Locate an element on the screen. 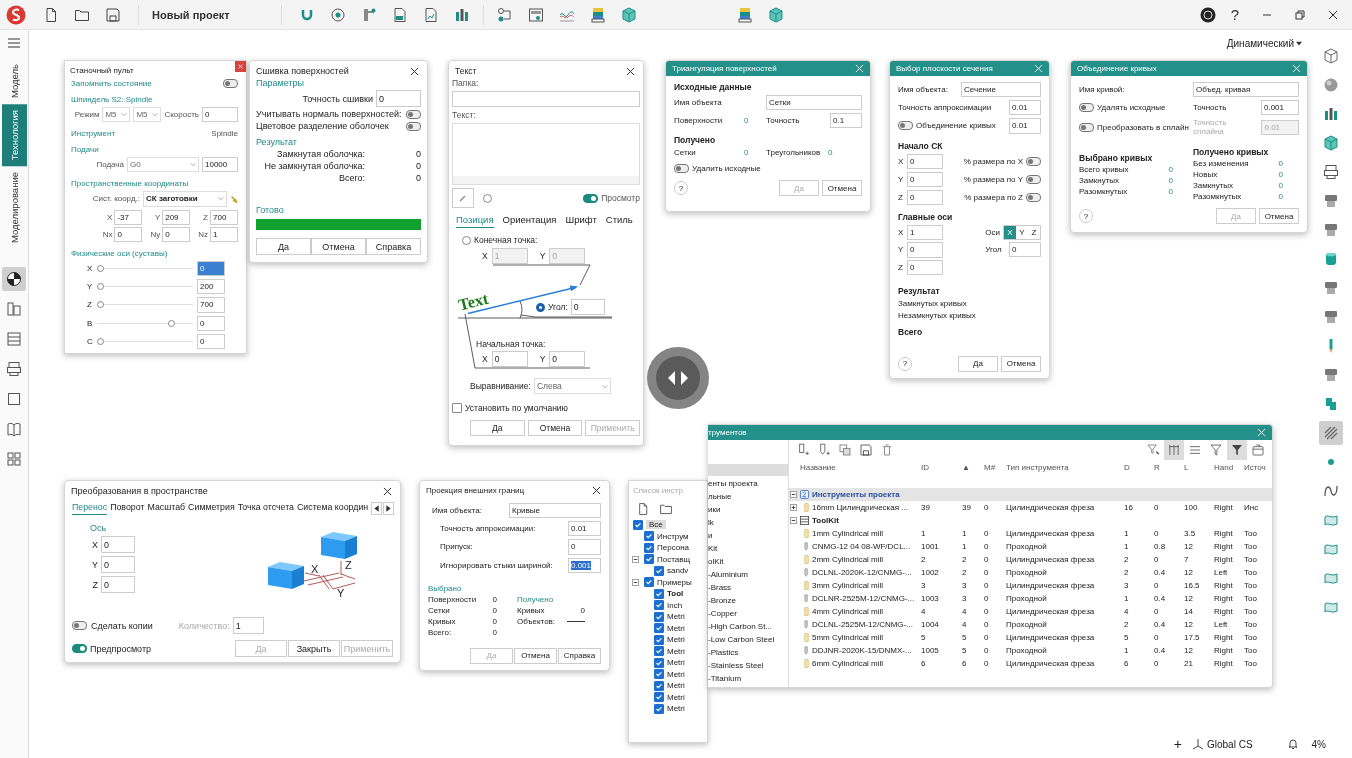 The width and height of the screenshot is (1352, 758). tab: Масштаб is located at coordinates (166, 508).